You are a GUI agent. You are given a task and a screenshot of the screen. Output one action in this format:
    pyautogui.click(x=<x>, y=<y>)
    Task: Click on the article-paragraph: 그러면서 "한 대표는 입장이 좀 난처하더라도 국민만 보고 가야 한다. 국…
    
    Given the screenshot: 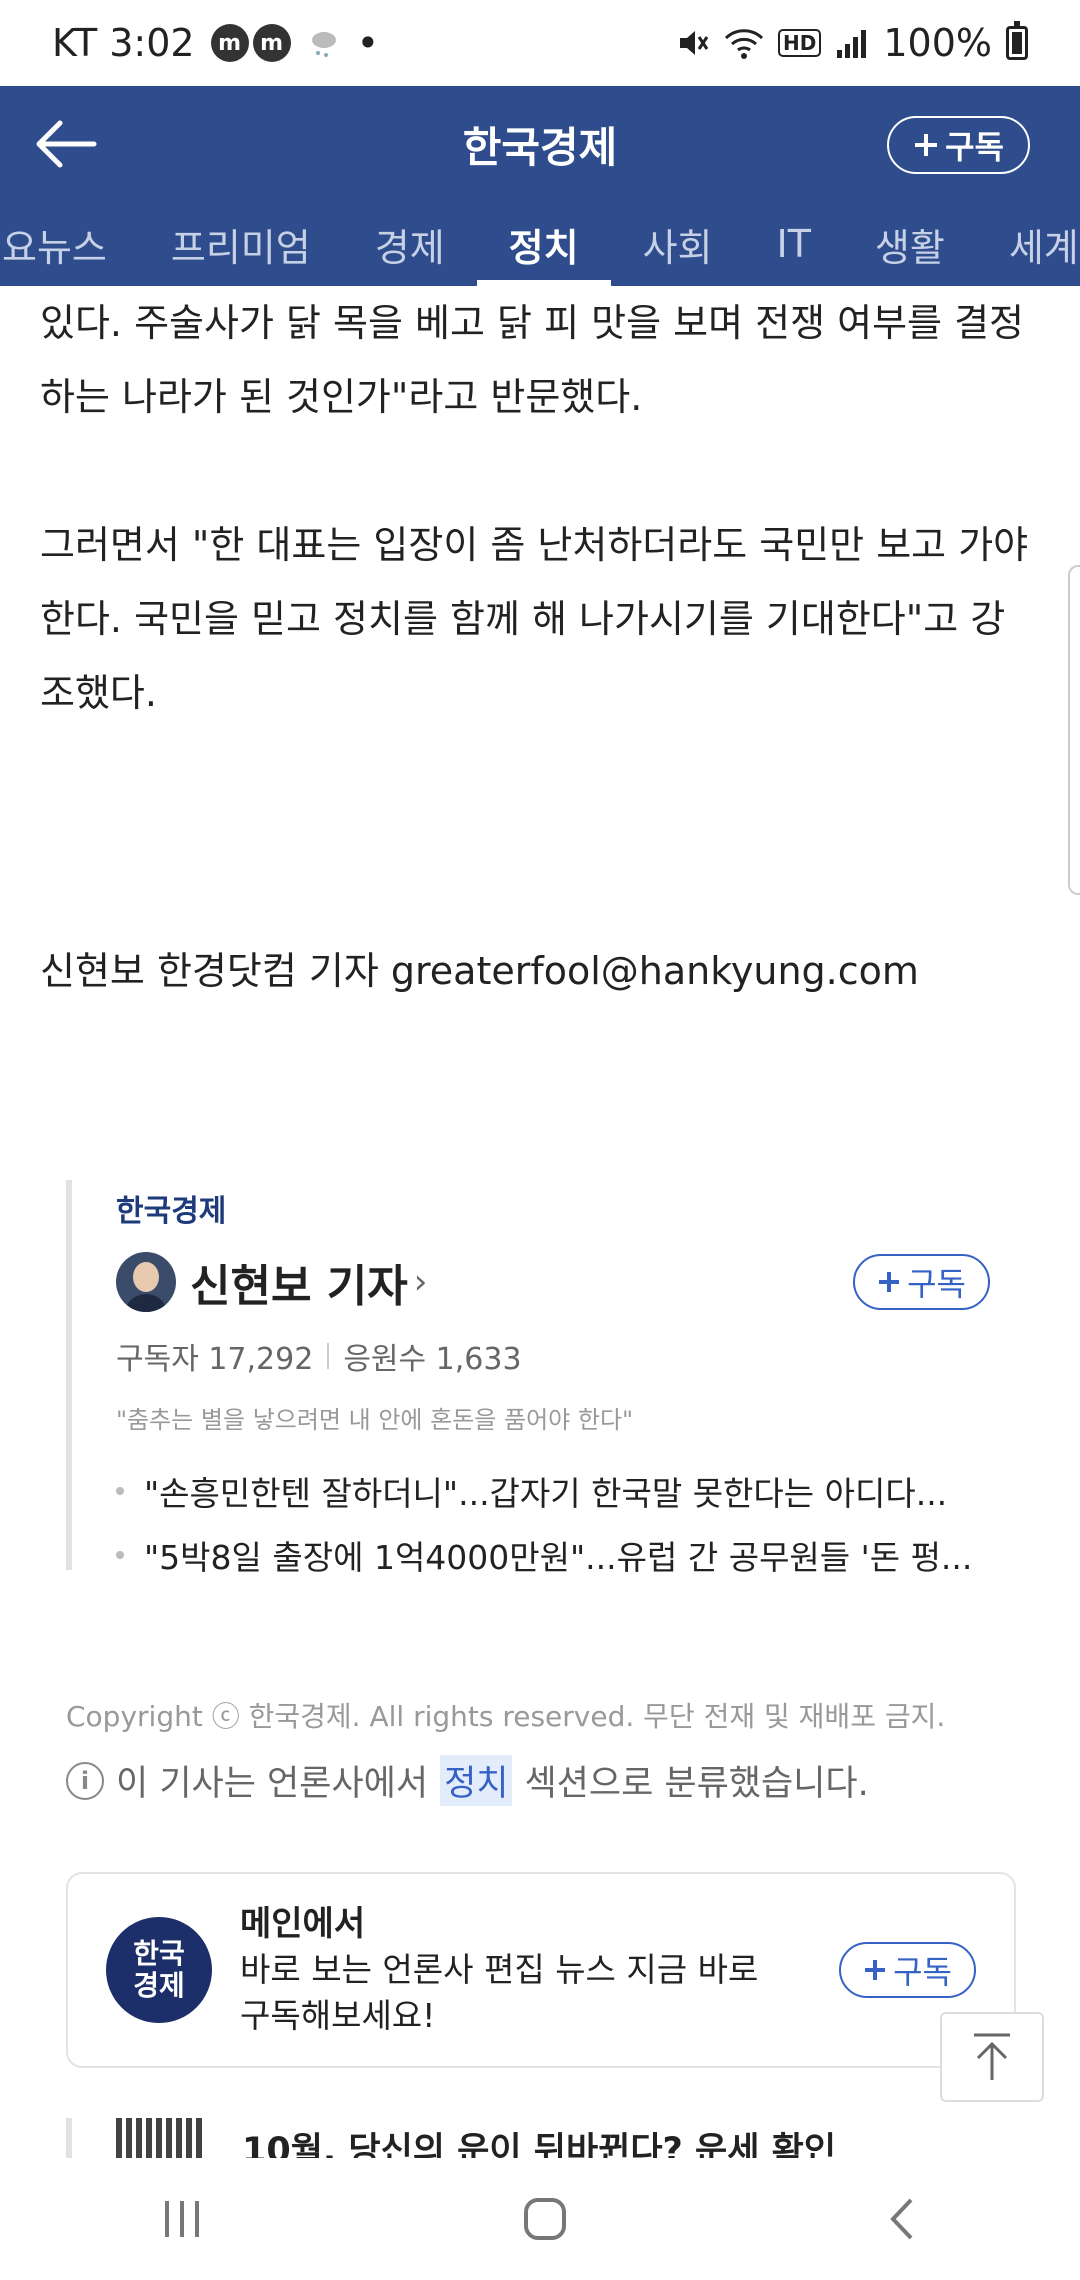 What is the action you would take?
    pyautogui.click(x=534, y=619)
    